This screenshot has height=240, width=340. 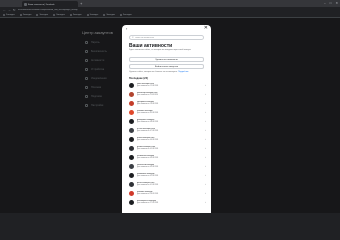 I want to click on close-window-button: ✕, so click(x=336, y=3).